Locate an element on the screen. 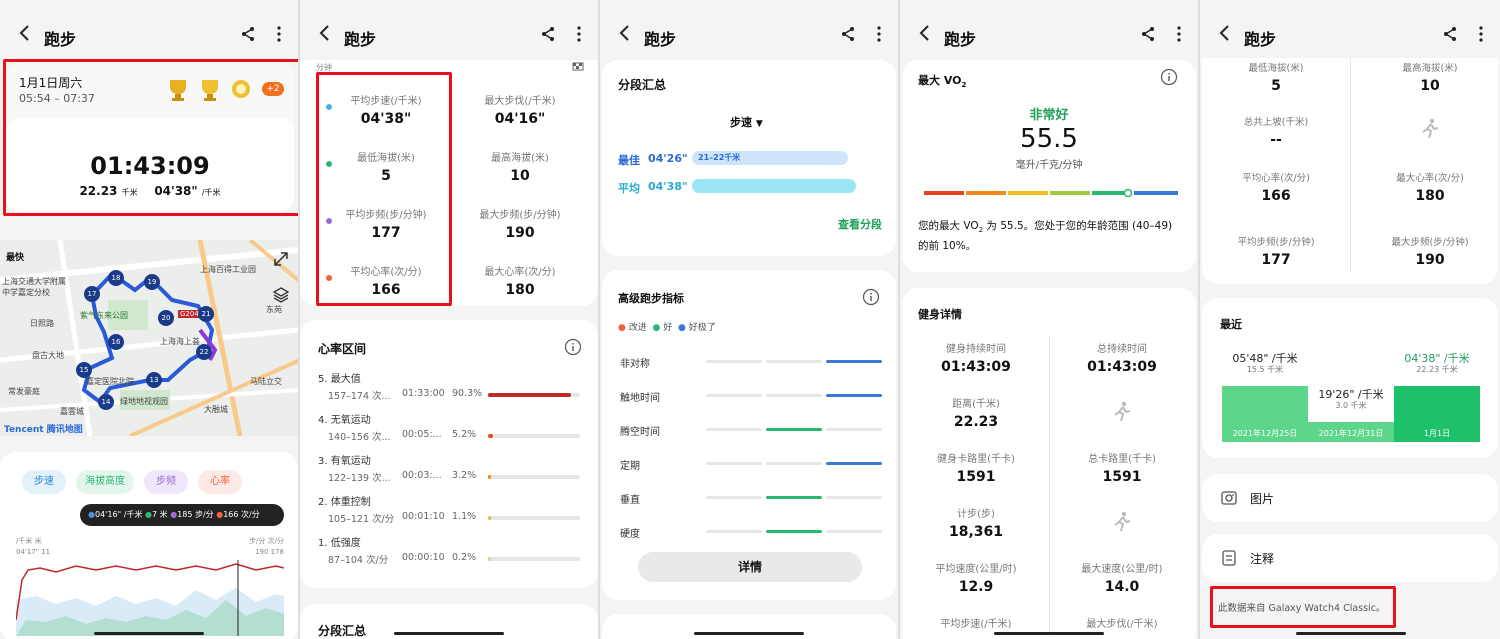 This screenshot has height=639, width=1500. advanced-metric-row: 非对称 is located at coordinates (751, 362).